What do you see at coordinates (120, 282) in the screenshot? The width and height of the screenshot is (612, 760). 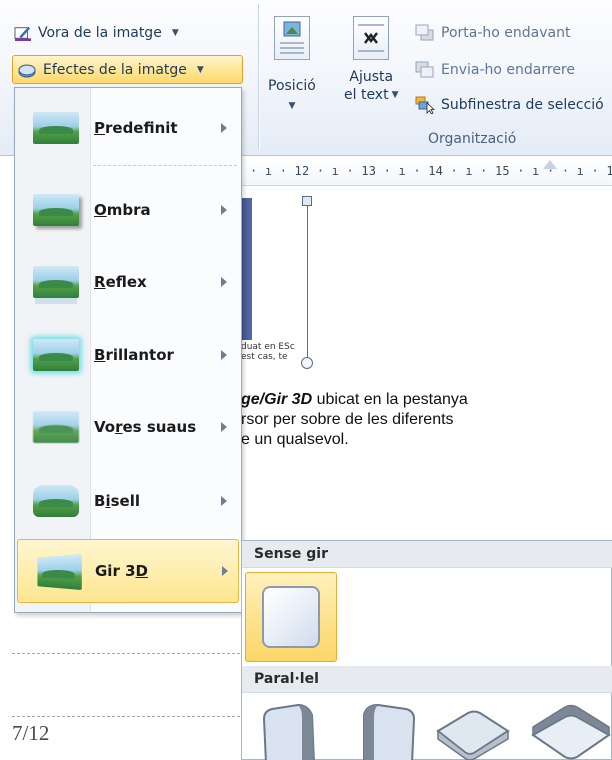 I see `menu-item-label: Reflex` at bounding box center [120, 282].